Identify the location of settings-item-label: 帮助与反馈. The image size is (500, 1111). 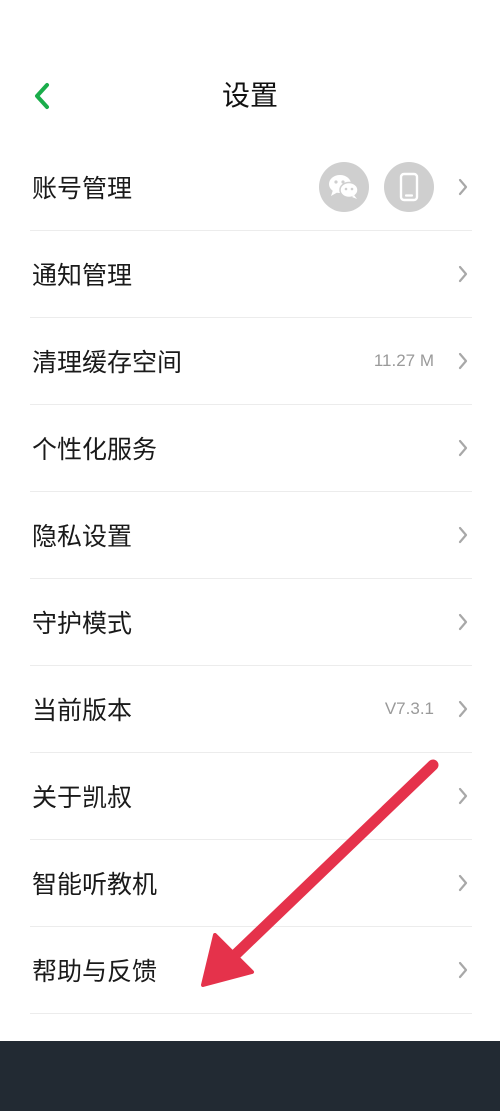
(95, 971).